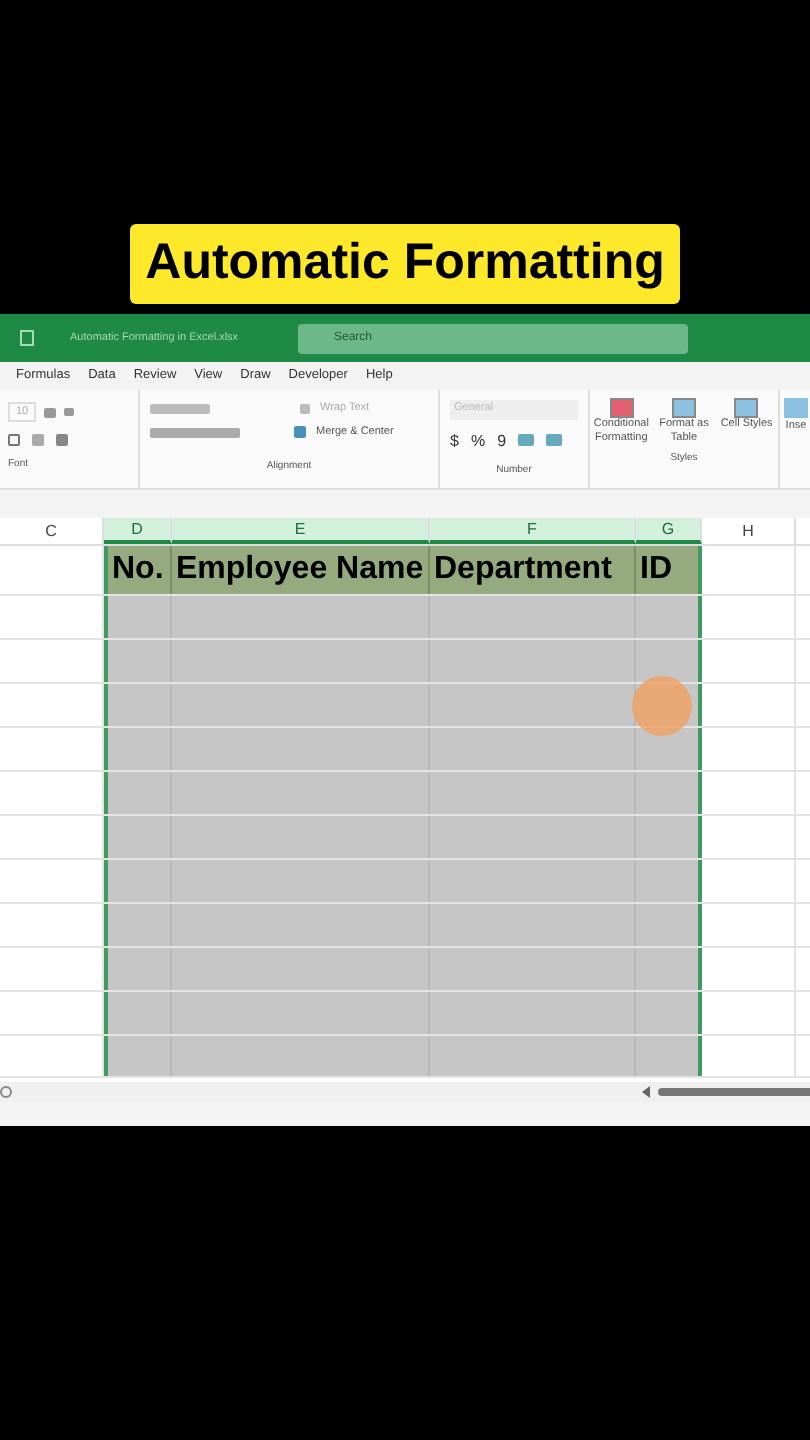 This screenshot has width=810, height=1440. What do you see at coordinates (533, 531) in the screenshot?
I see `column-header: F` at bounding box center [533, 531].